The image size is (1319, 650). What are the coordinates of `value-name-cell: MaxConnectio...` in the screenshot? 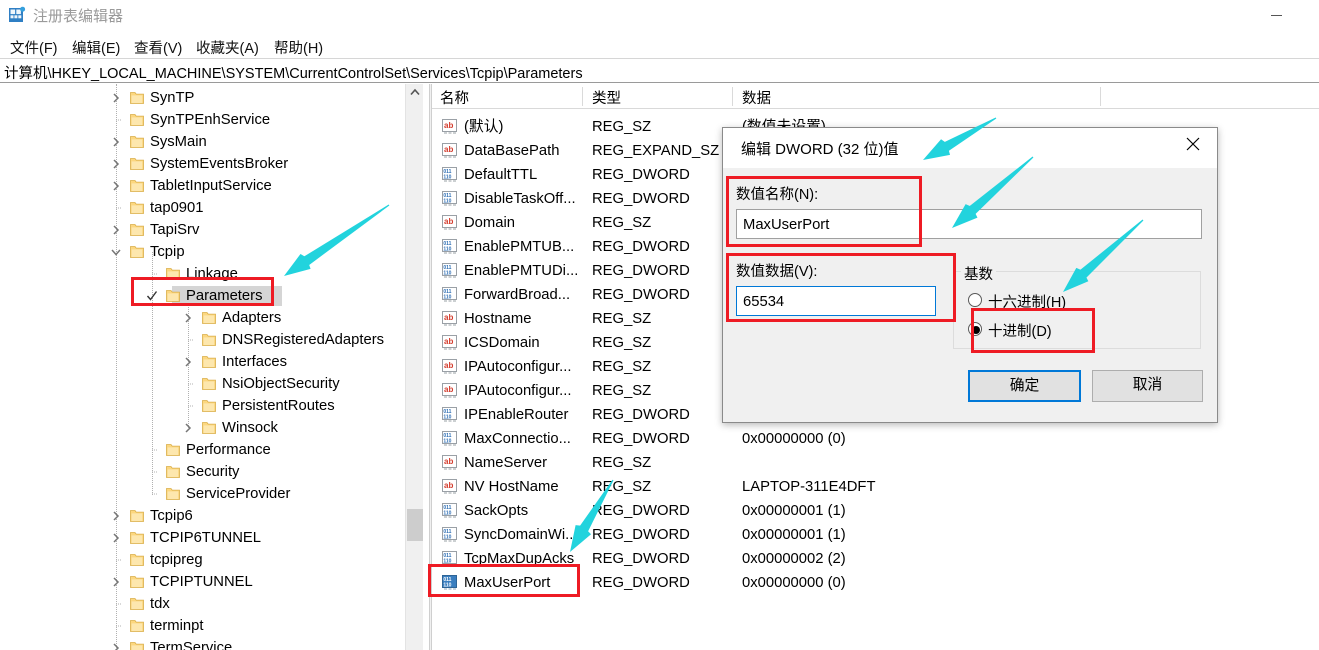 It's located at (517, 439).